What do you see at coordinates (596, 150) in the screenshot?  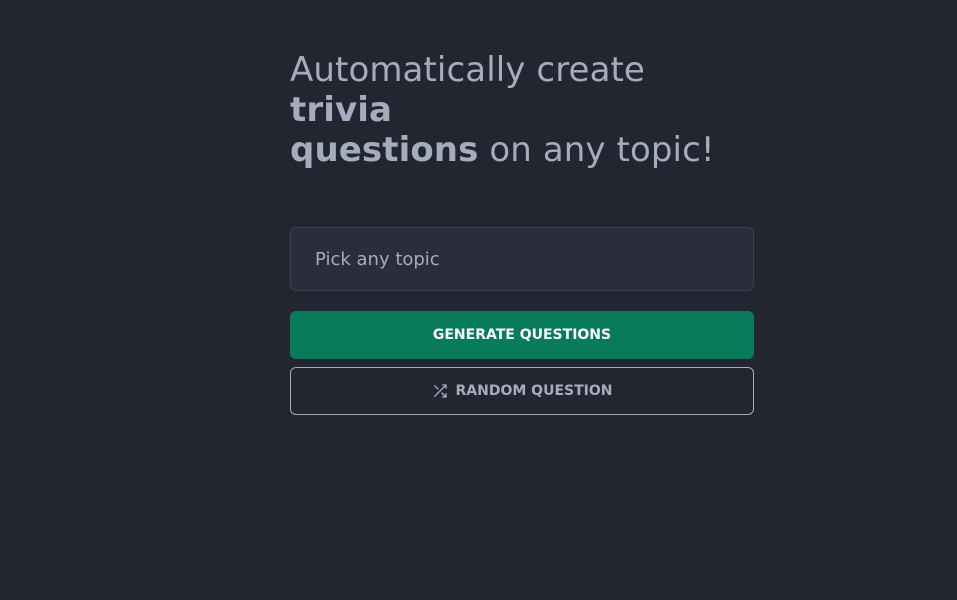 I see `headline-text-end: on any topic!` at bounding box center [596, 150].